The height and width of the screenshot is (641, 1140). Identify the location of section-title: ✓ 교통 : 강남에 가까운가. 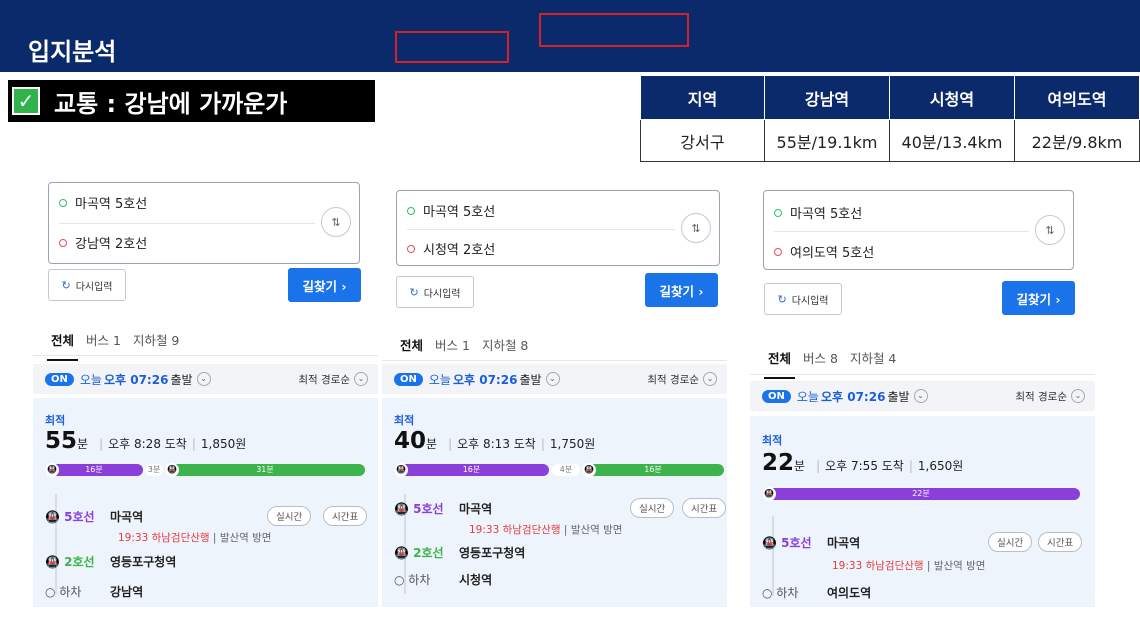
(191, 101).